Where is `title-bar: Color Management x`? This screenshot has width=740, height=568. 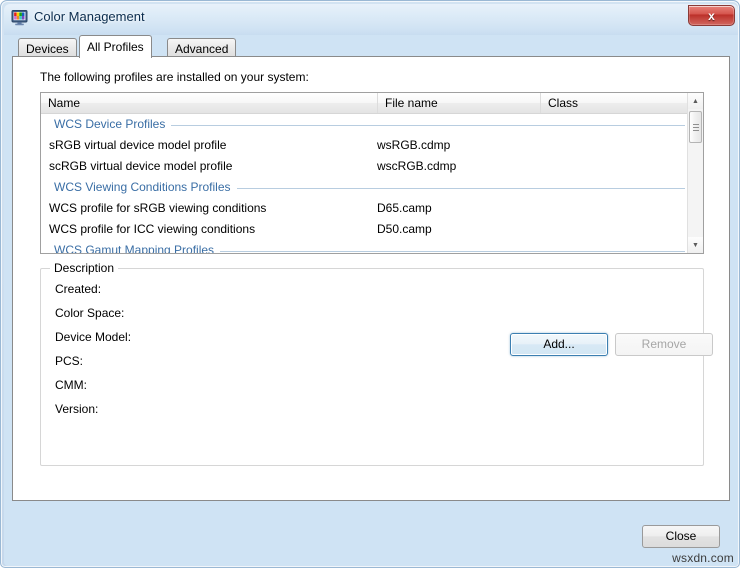 title-bar: Color Management x is located at coordinates (371, 18).